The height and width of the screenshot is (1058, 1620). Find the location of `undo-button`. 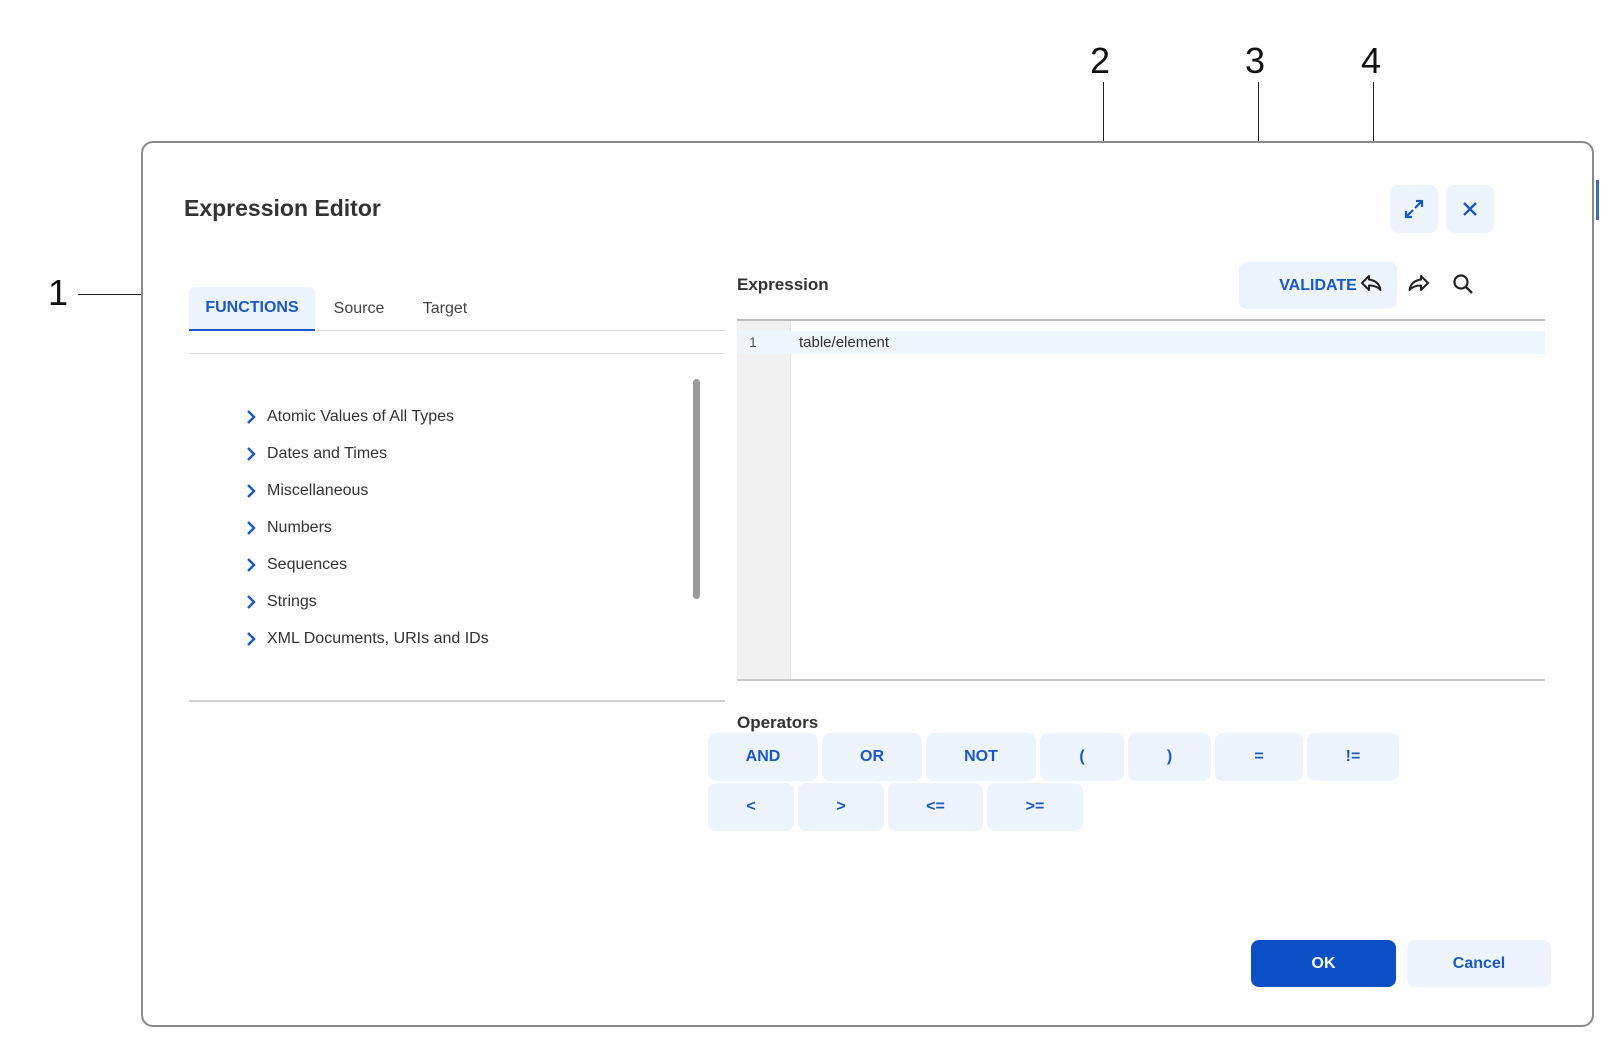

undo-button is located at coordinates (1372, 284).